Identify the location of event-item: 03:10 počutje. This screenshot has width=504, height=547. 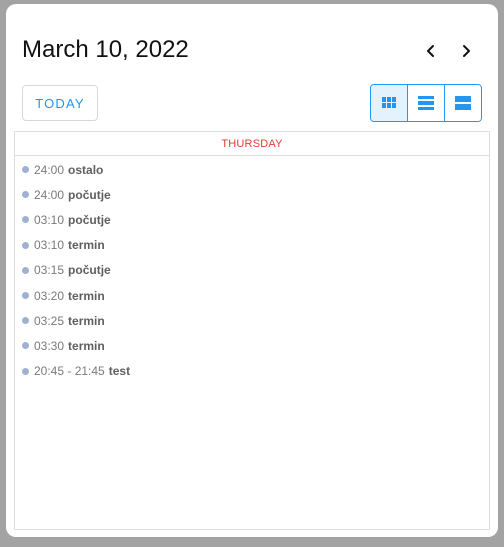
(252, 219).